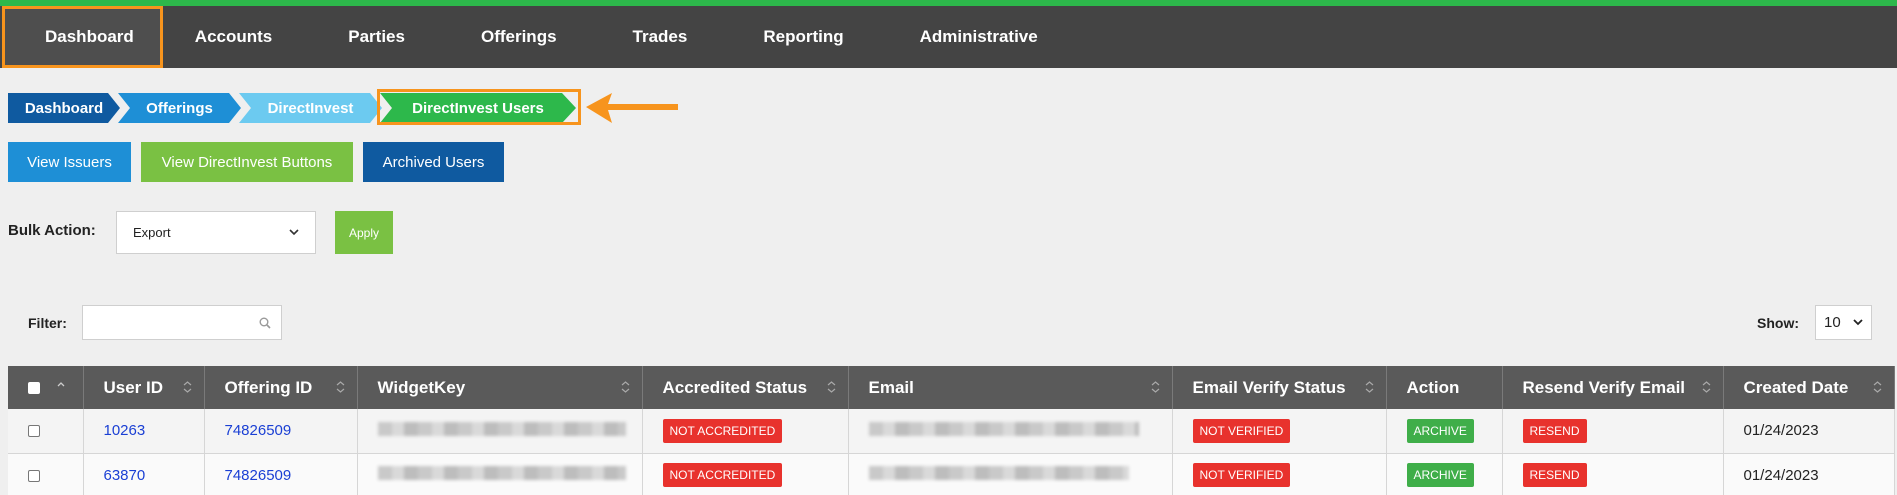  Describe the element at coordinates (1010, 387) in the screenshot. I see `col-email: Email` at that location.